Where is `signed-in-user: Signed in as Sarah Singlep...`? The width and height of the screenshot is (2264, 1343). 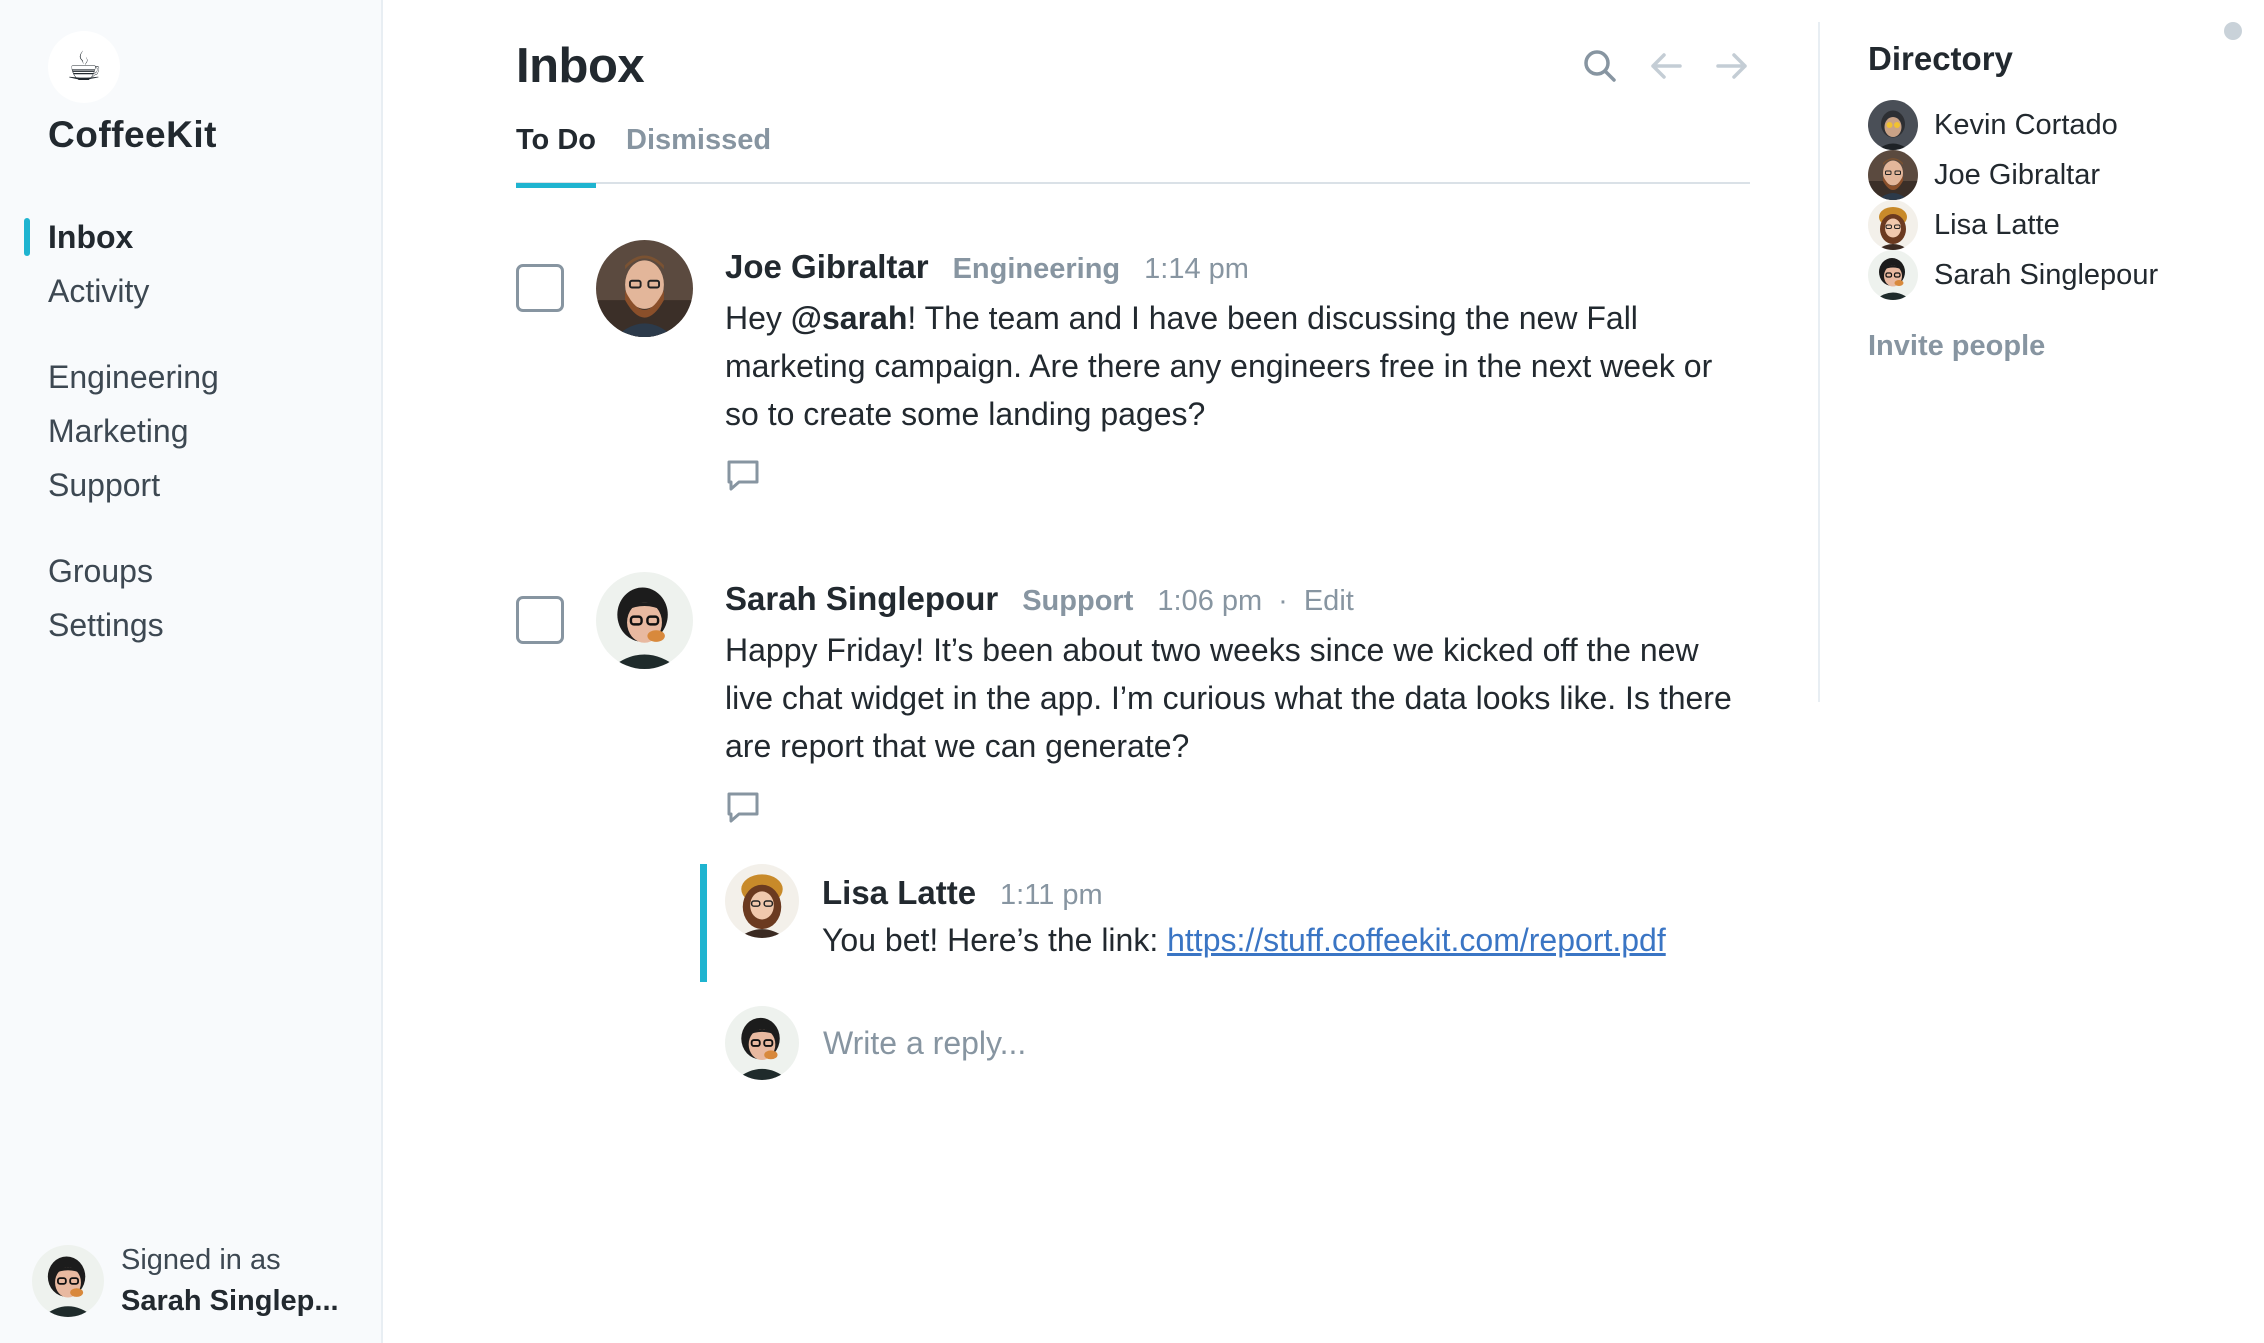
signed-in-user: Signed in as Sarah Singlep... is located at coordinates (185, 1281).